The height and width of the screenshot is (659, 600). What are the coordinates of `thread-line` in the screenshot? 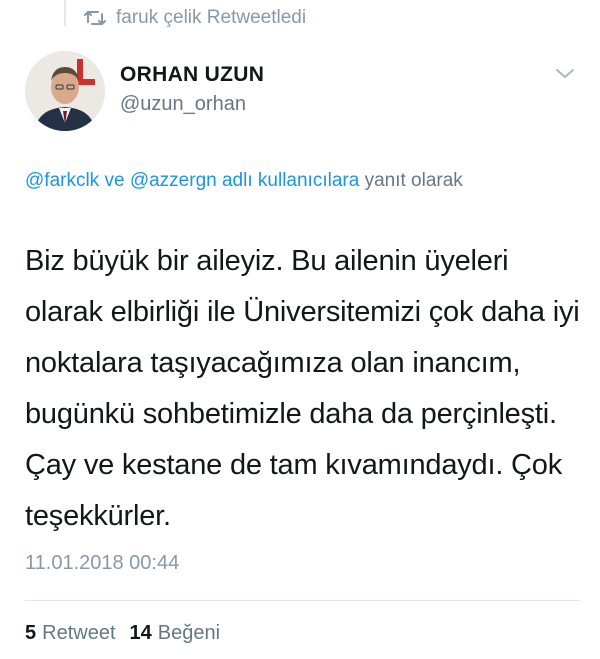 It's located at (65, 13).